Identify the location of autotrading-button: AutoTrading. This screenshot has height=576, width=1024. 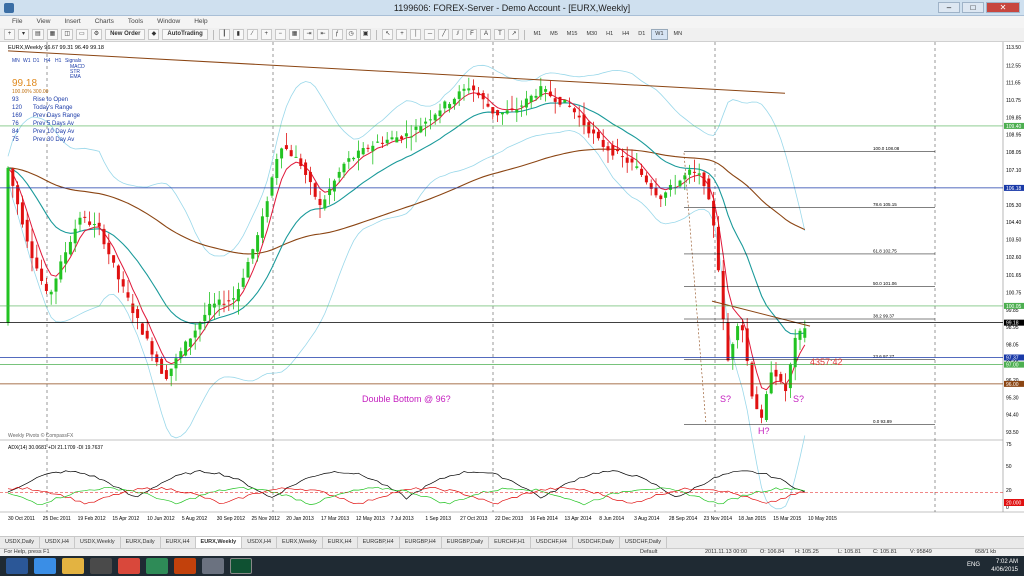
(185, 34).